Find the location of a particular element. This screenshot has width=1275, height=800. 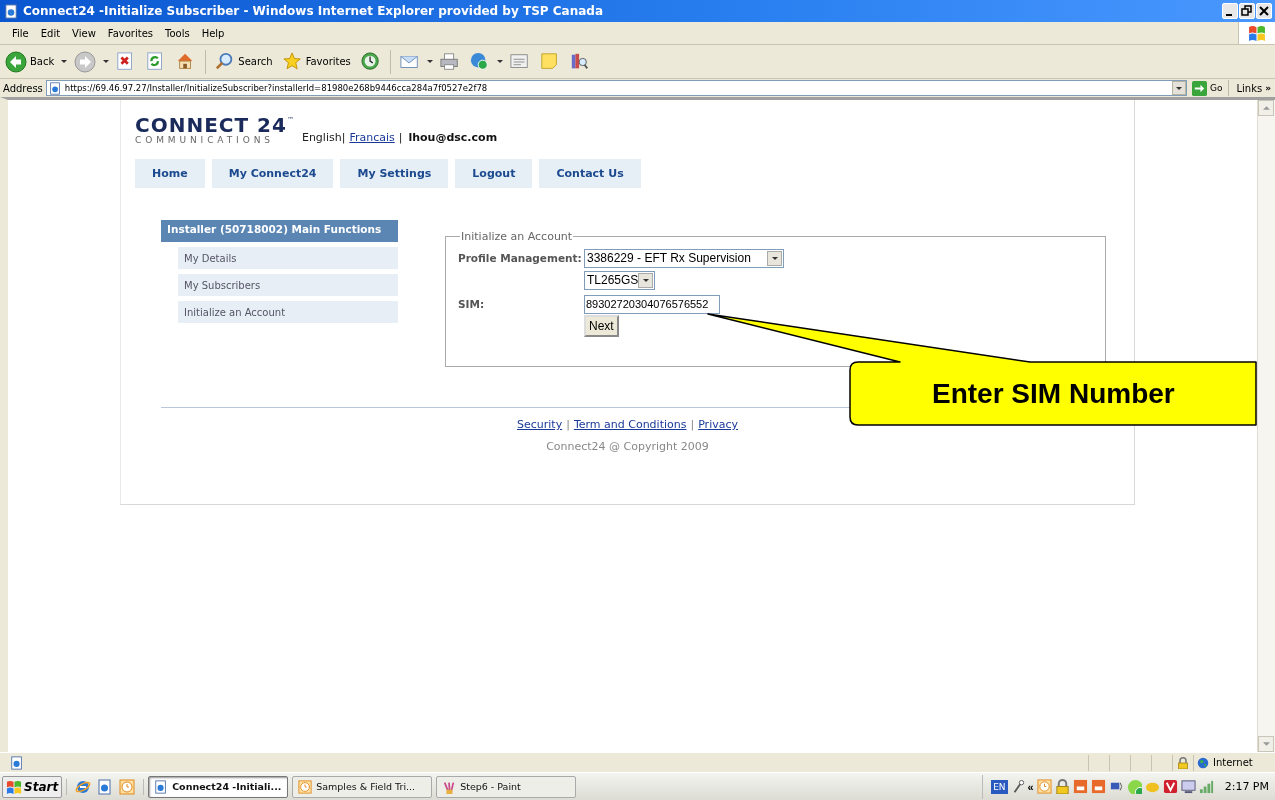

nav-tab: Logout is located at coordinates (494, 173).